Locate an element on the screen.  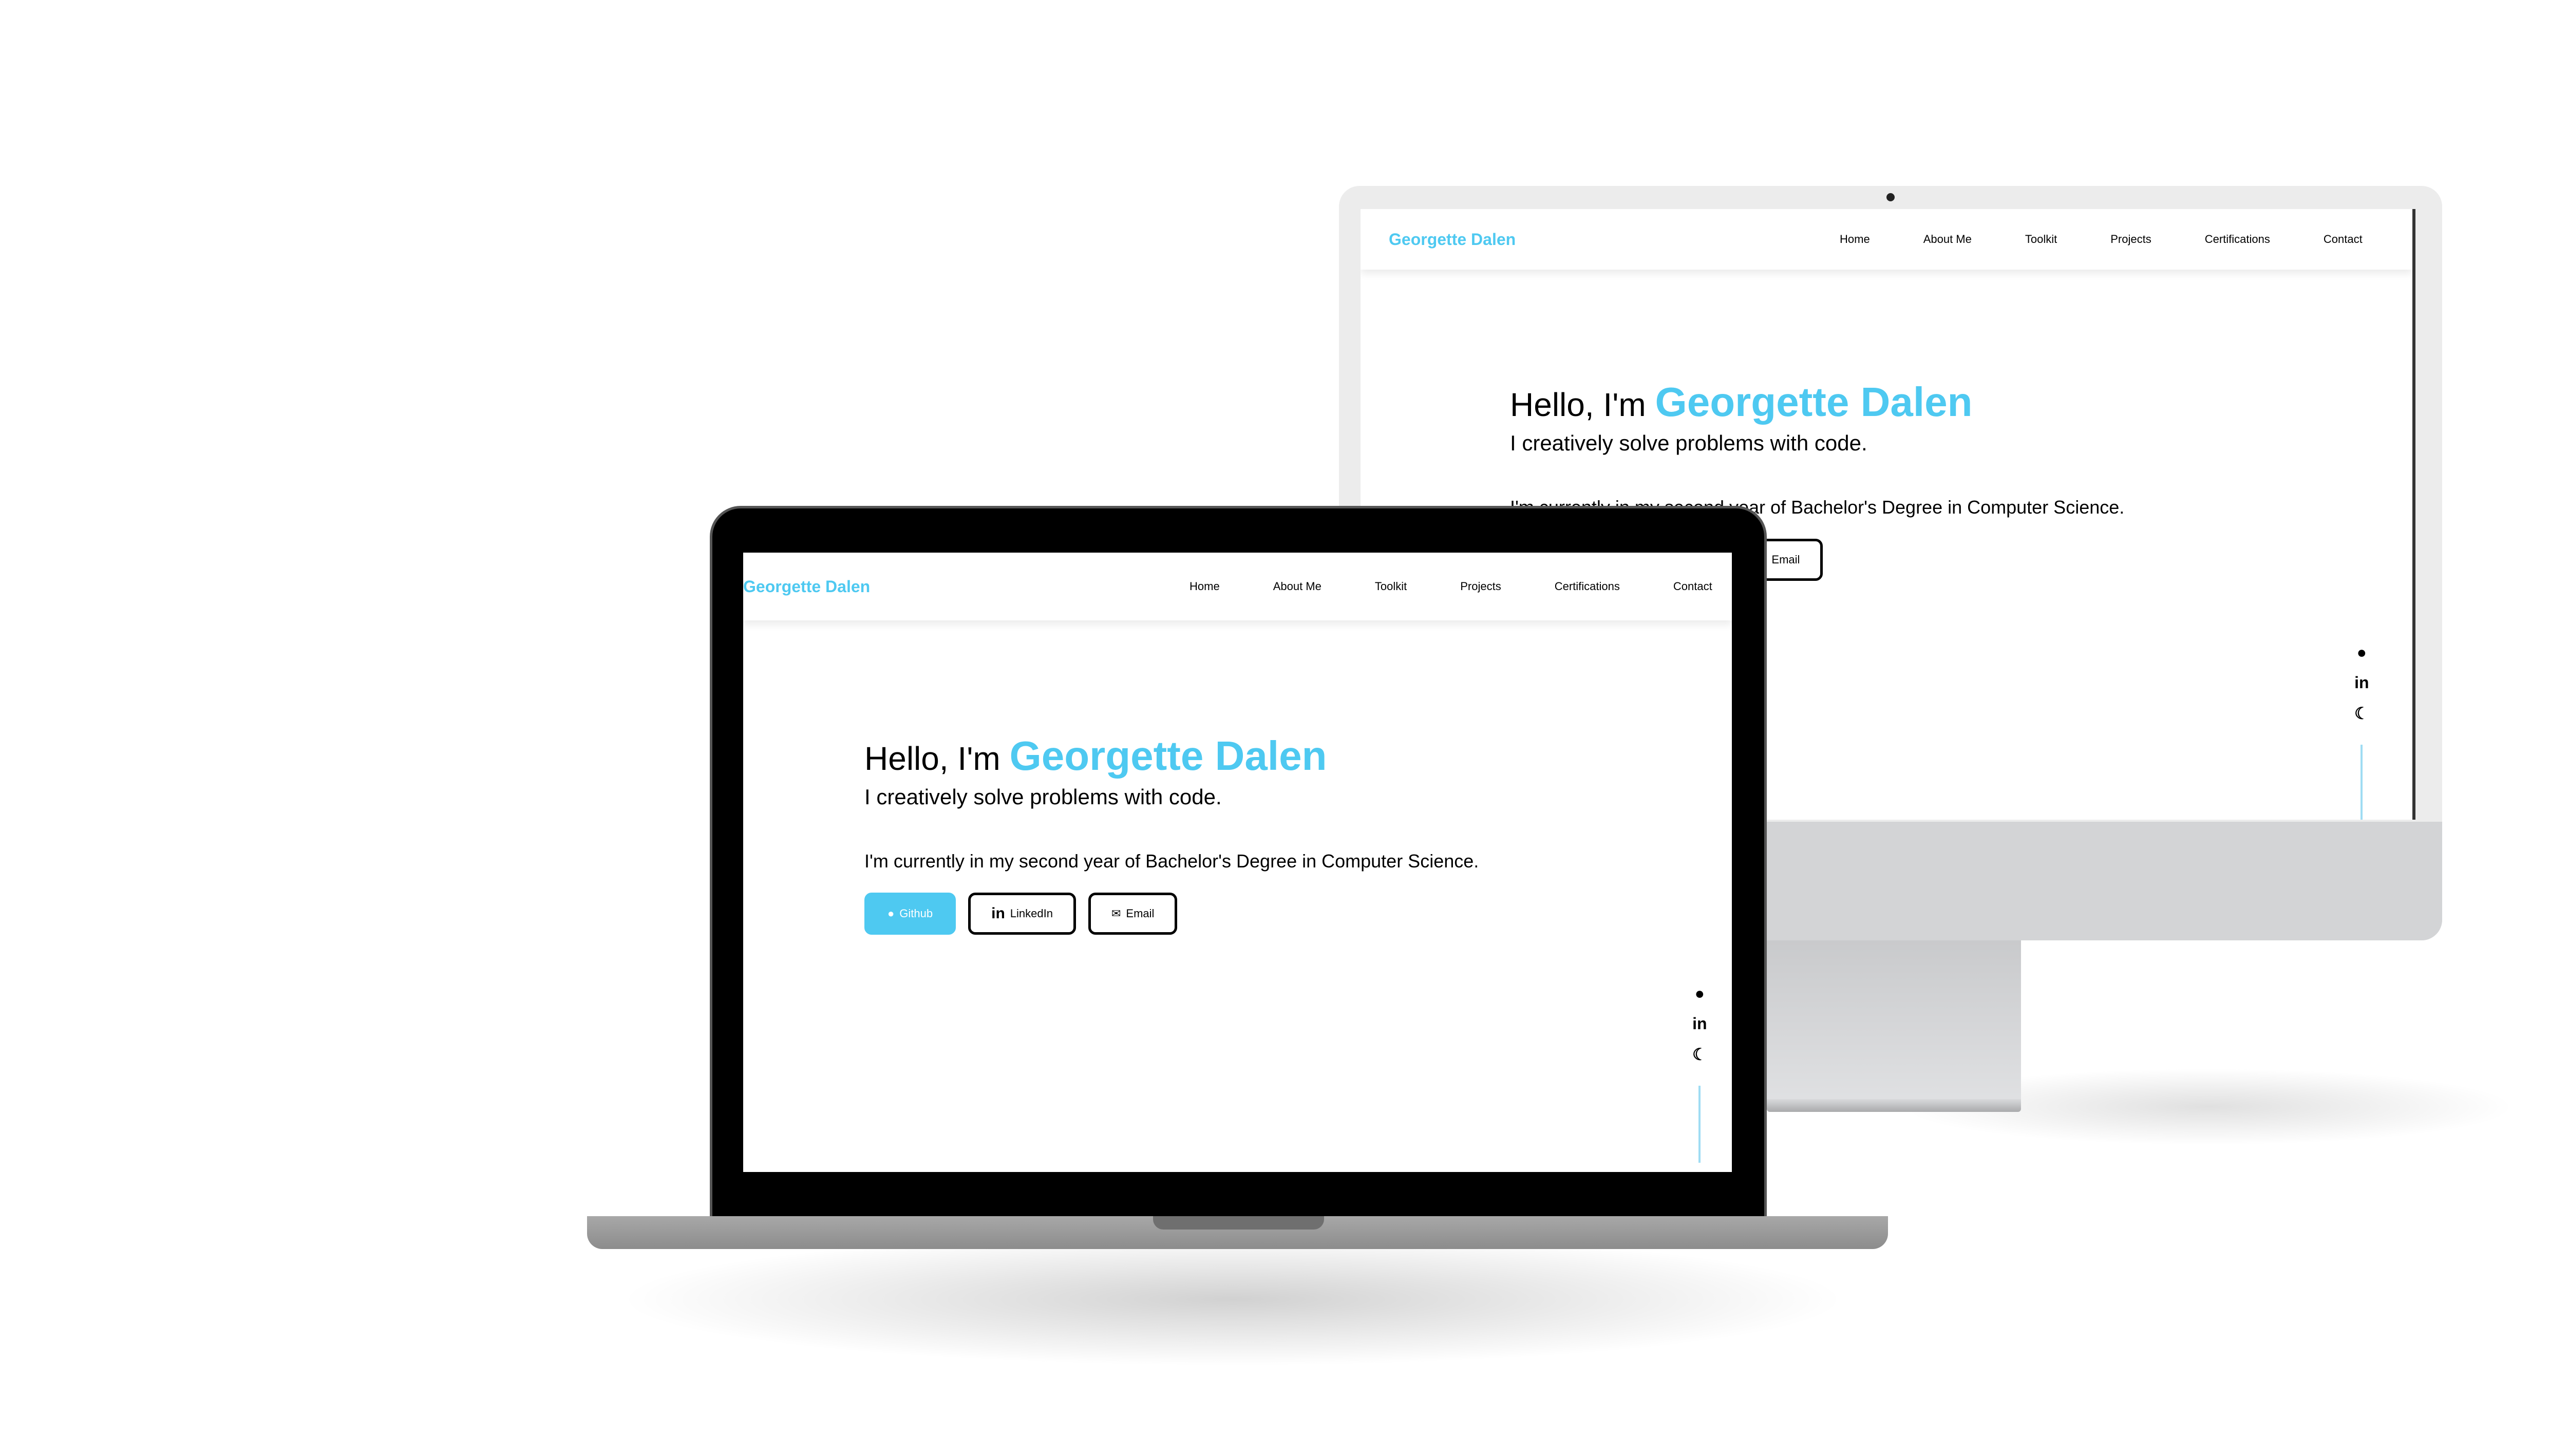
github-label: Github is located at coordinates (916, 913).